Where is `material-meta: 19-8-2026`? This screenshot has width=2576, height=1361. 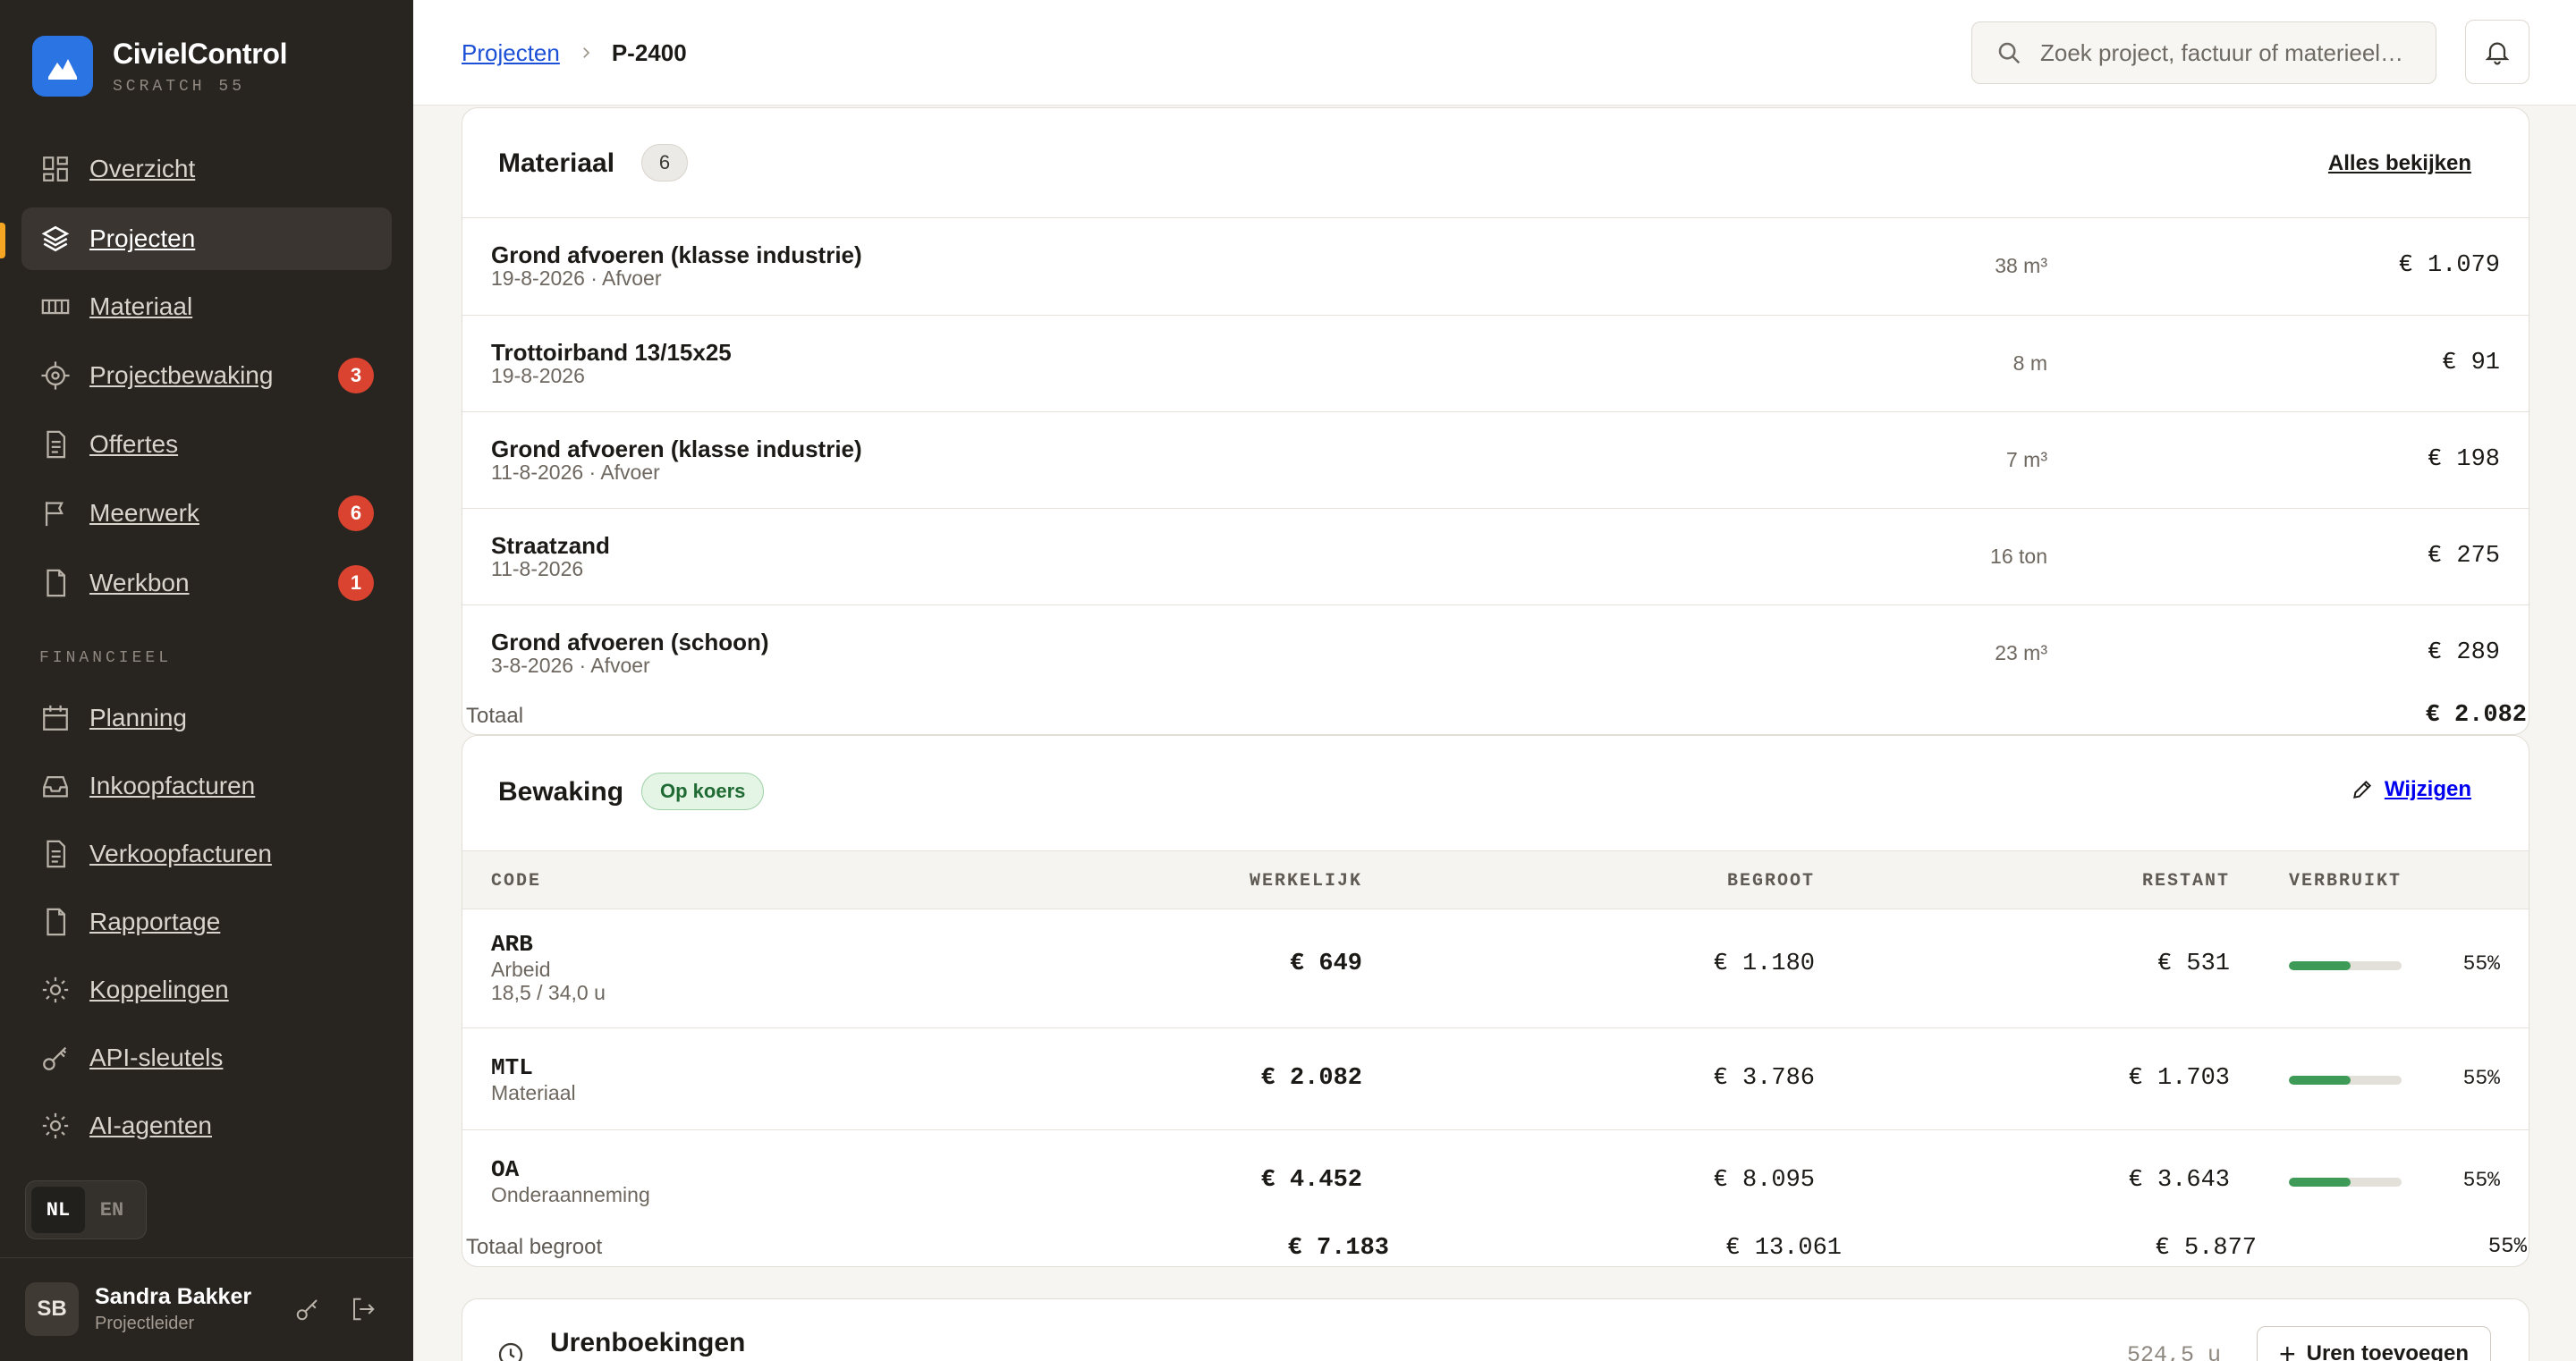
material-meta: 19-8-2026 is located at coordinates (538, 375).